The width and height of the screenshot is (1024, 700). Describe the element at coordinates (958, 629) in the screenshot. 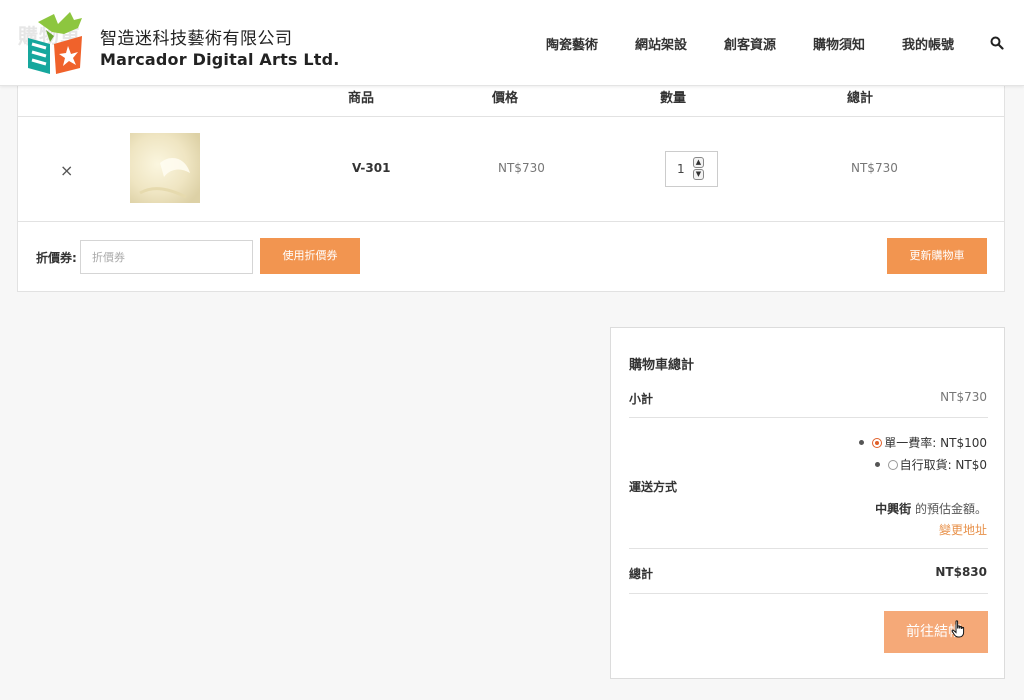

I see `hand-cursor-icon` at that location.